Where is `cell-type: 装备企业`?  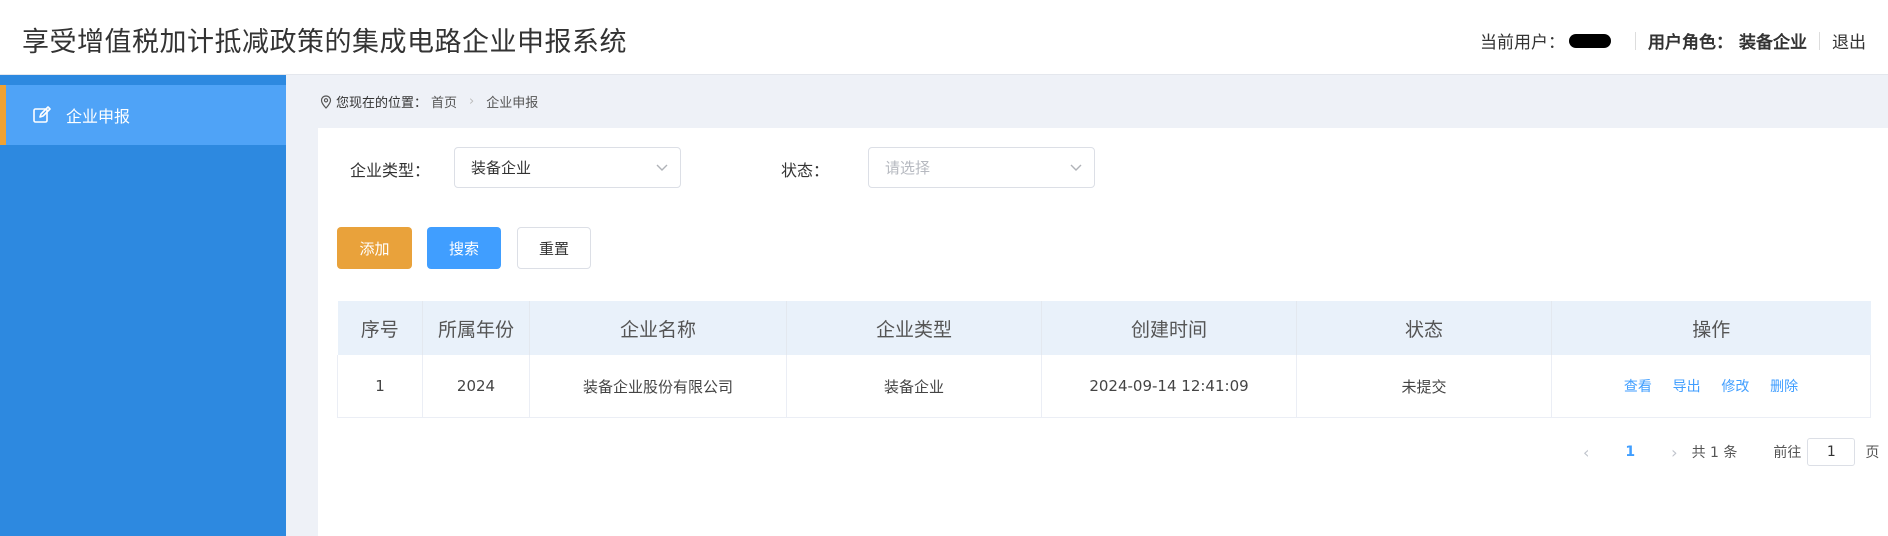 cell-type: 装备企业 is located at coordinates (914, 386).